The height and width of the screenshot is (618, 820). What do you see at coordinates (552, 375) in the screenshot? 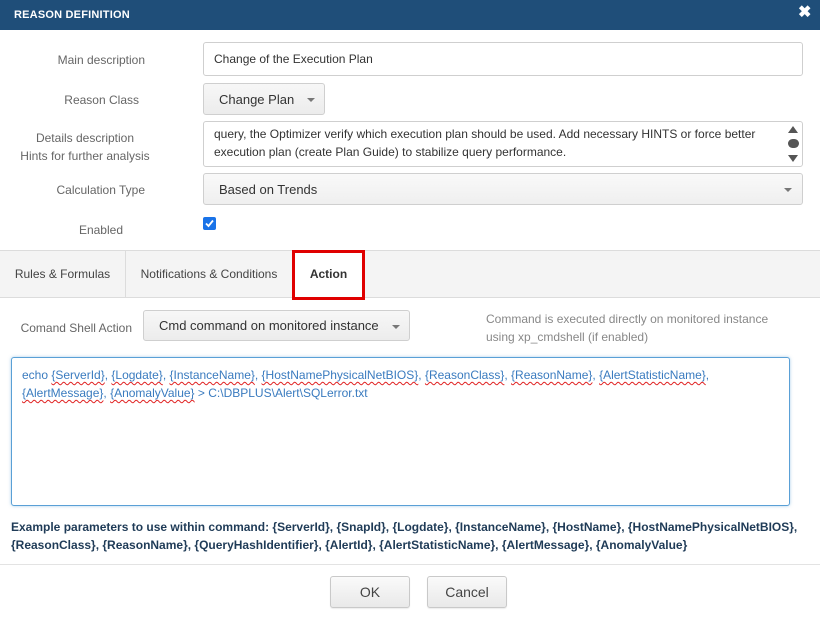
I see `cmd-param: {ReasonName}` at bounding box center [552, 375].